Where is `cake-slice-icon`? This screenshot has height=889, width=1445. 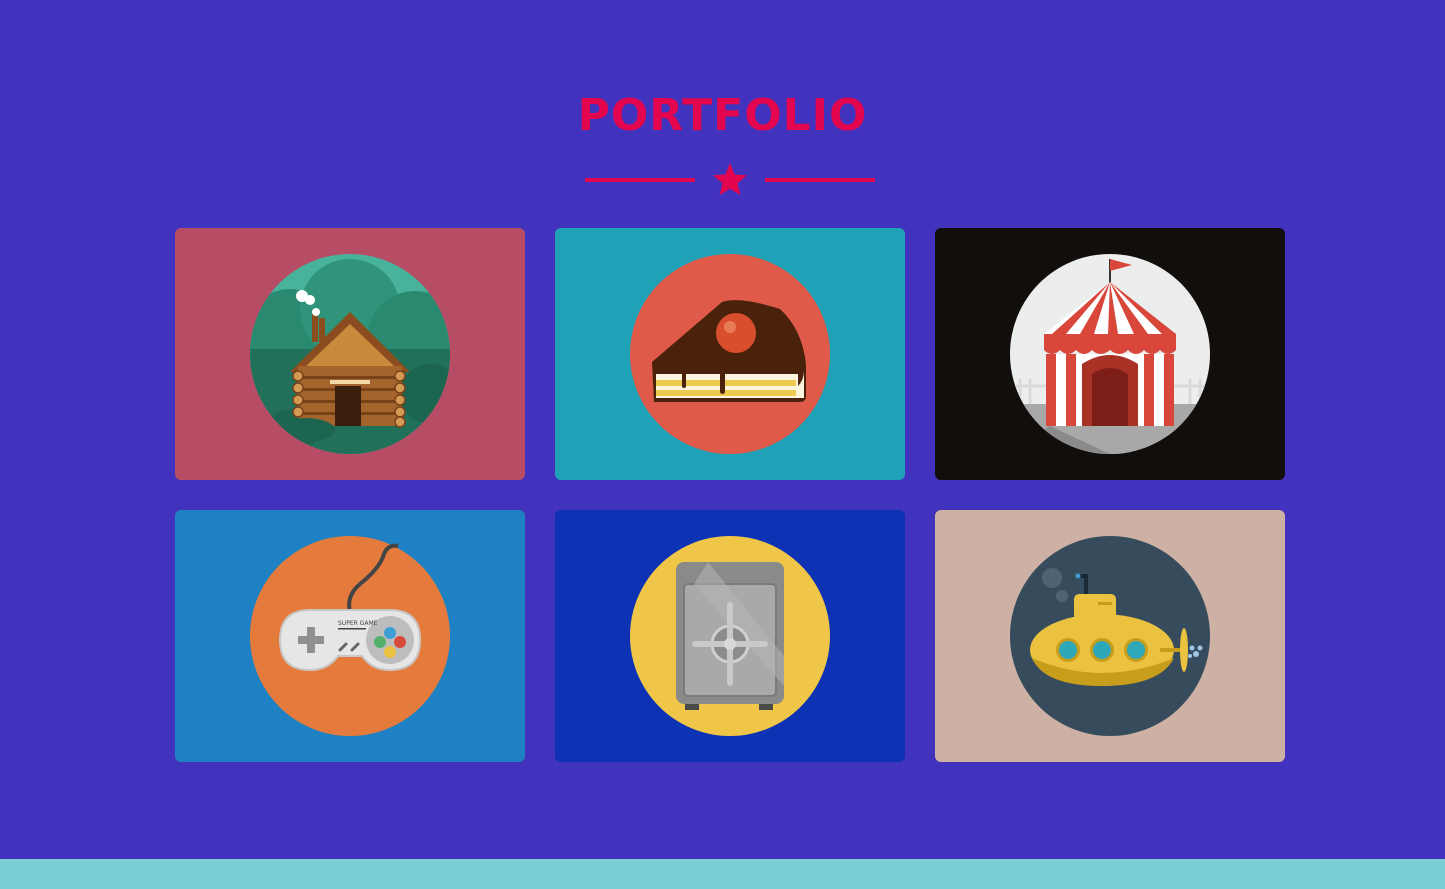 cake-slice-icon is located at coordinates (730, 354).